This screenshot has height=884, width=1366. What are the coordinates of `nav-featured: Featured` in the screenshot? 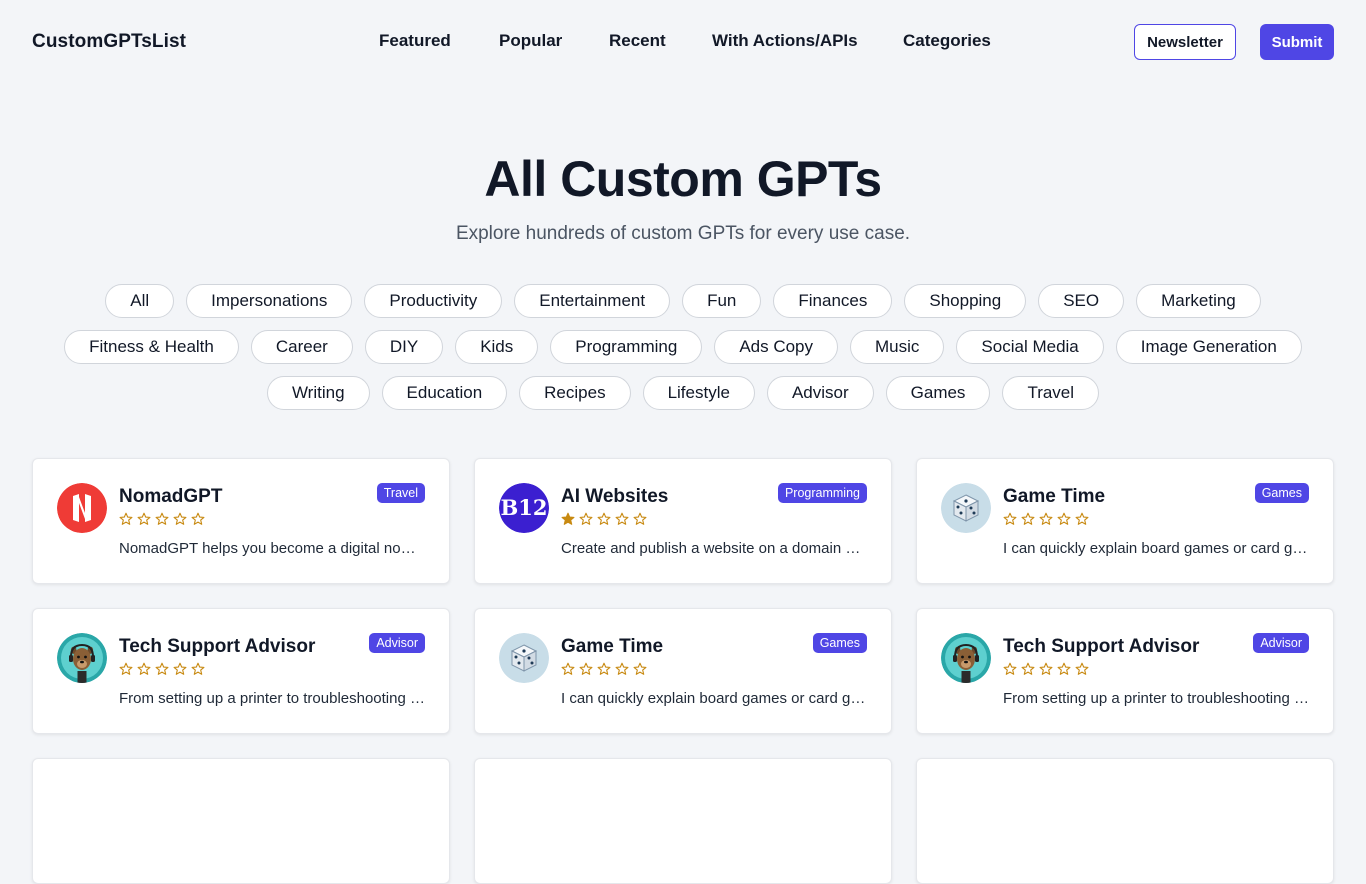 It's located at (415, 41).